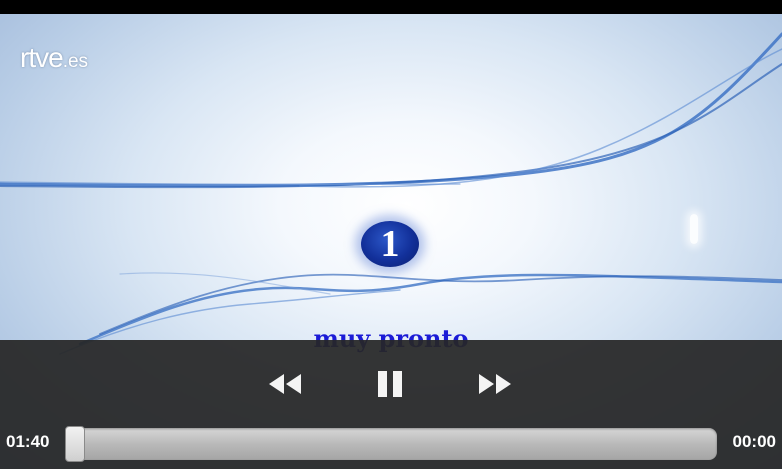  I want to click on rtve-watermark-logo: rtve.es, so click(54, 58).